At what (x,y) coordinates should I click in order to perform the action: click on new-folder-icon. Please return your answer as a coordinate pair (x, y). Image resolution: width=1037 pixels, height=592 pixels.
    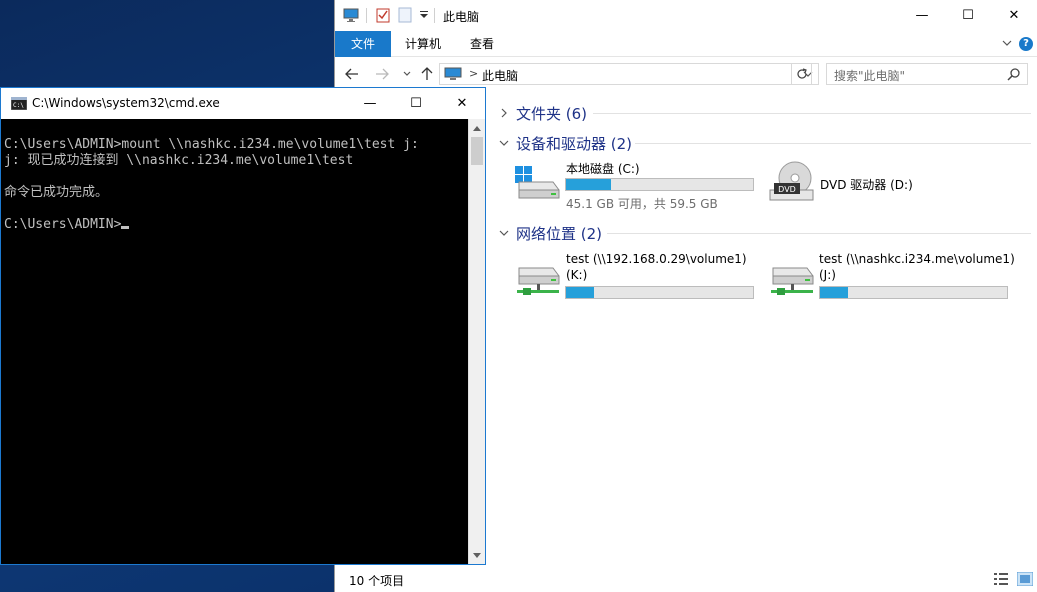
    Looking at the image, I should click on (405, 16).